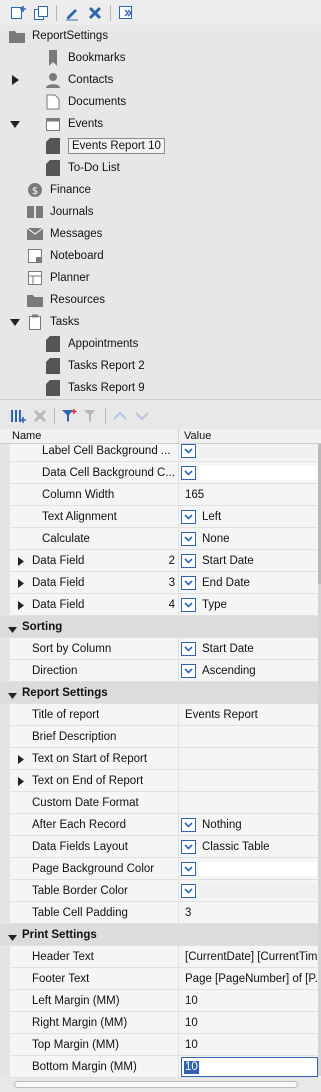 This screenshot has width=321, height=1092. Describe the element at coordinates (65, 256) in the screenshot. I see `tree-item-noteboard: Noteboard` at that location.